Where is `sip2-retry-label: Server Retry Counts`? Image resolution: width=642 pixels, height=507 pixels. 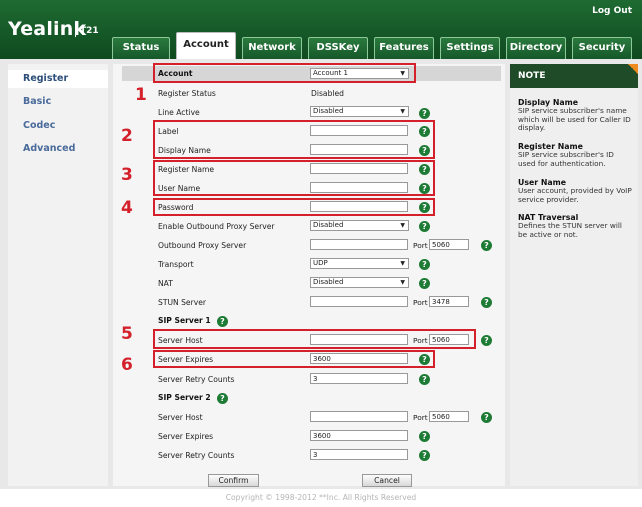
sip2-retry-label: Server Retry Counts is located at coordinates (196, 455).